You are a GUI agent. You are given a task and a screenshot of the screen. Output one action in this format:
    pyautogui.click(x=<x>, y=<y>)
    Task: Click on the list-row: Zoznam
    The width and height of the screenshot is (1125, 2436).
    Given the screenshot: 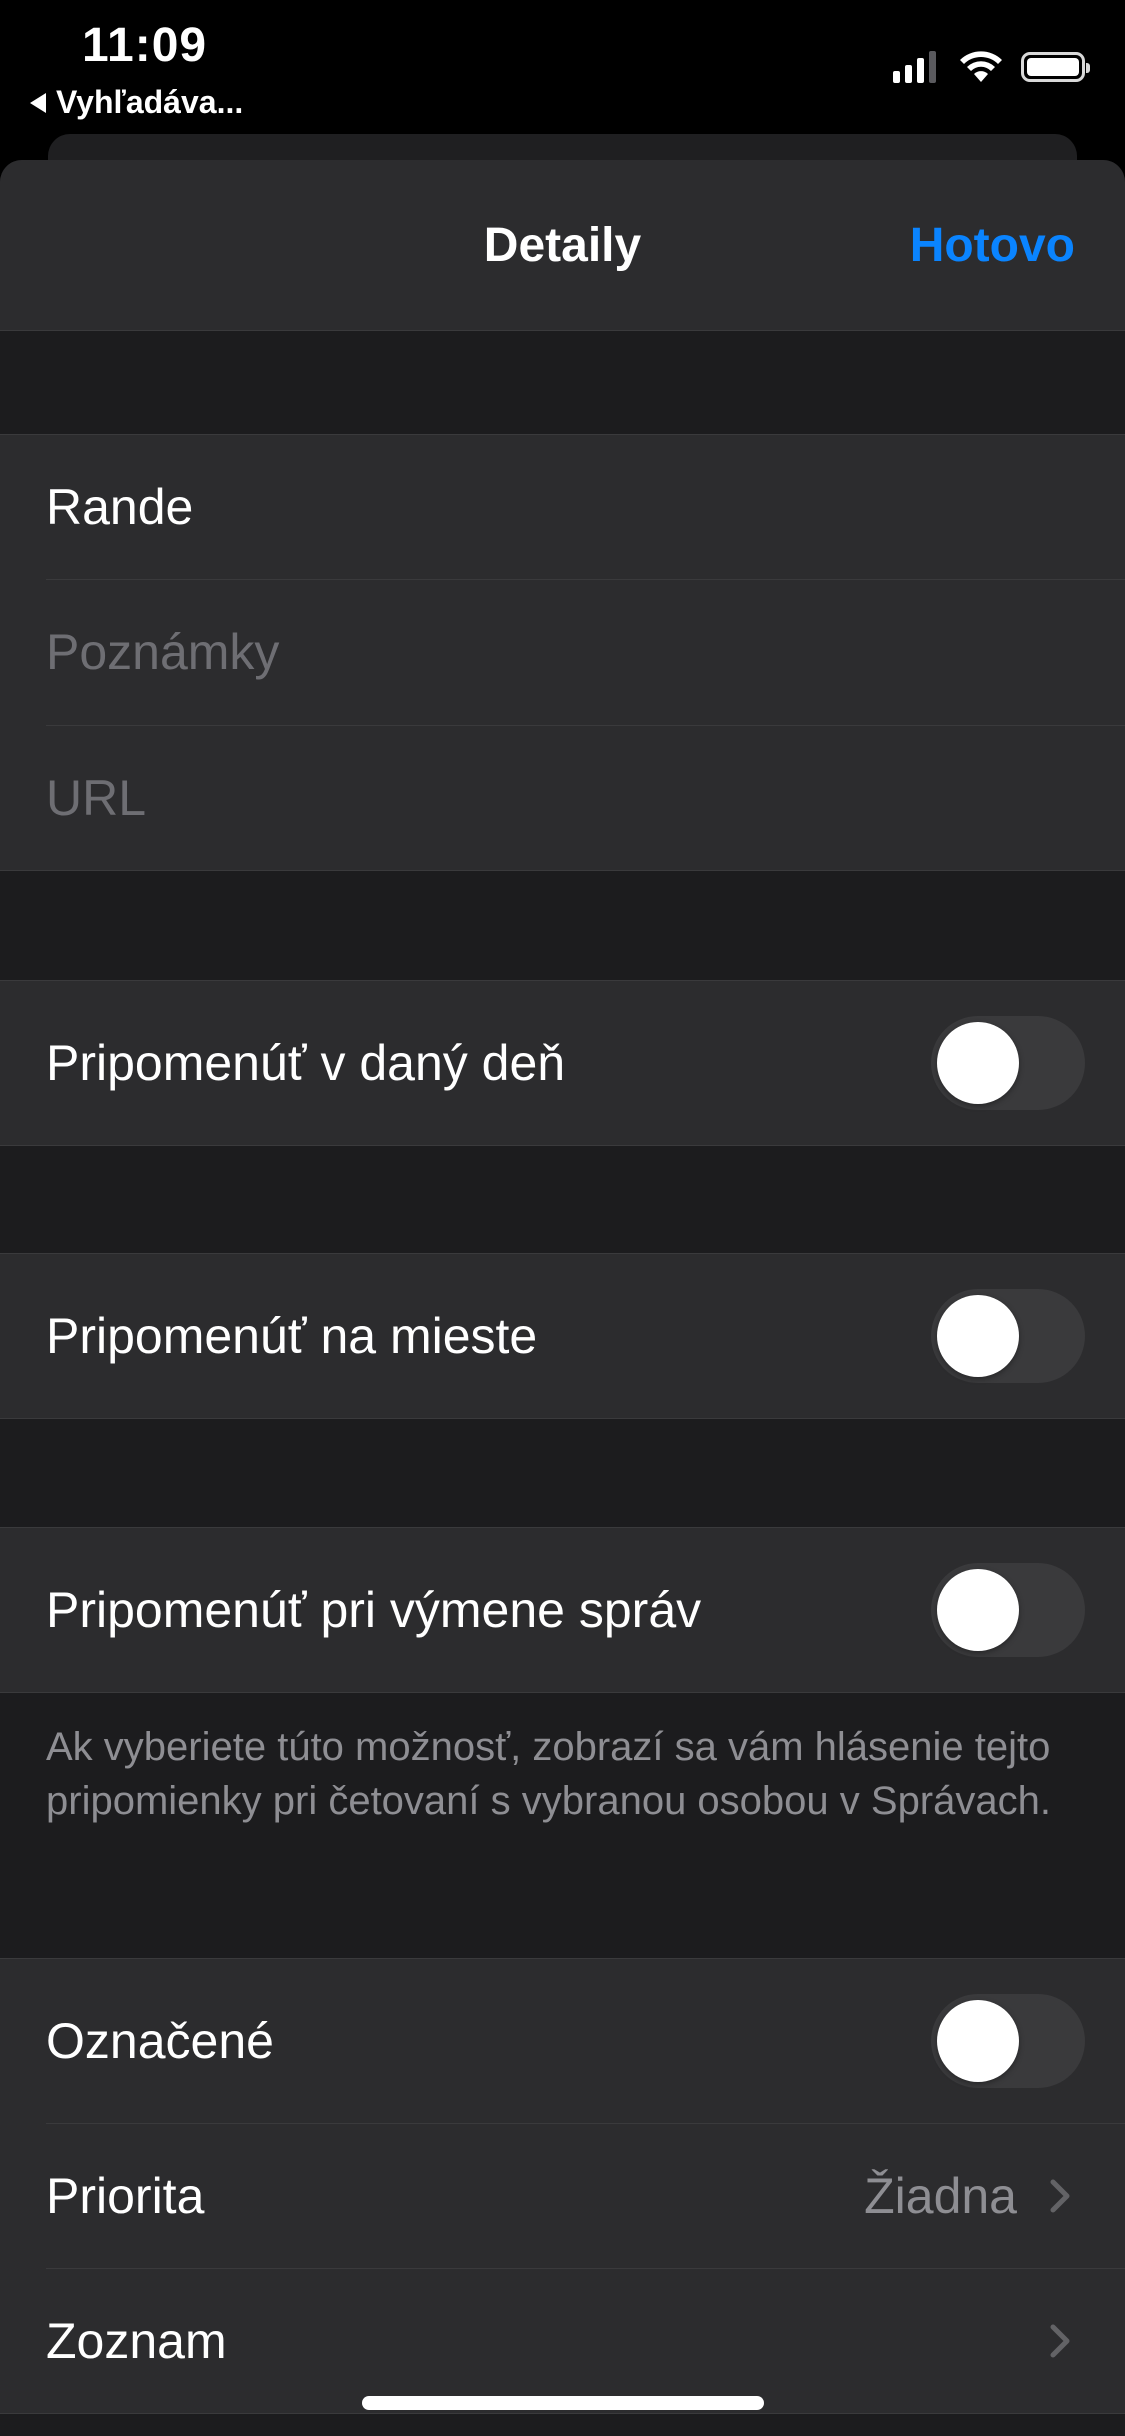 What is the action you would take?
    pyautogui.click(x=562, y=2340)
    